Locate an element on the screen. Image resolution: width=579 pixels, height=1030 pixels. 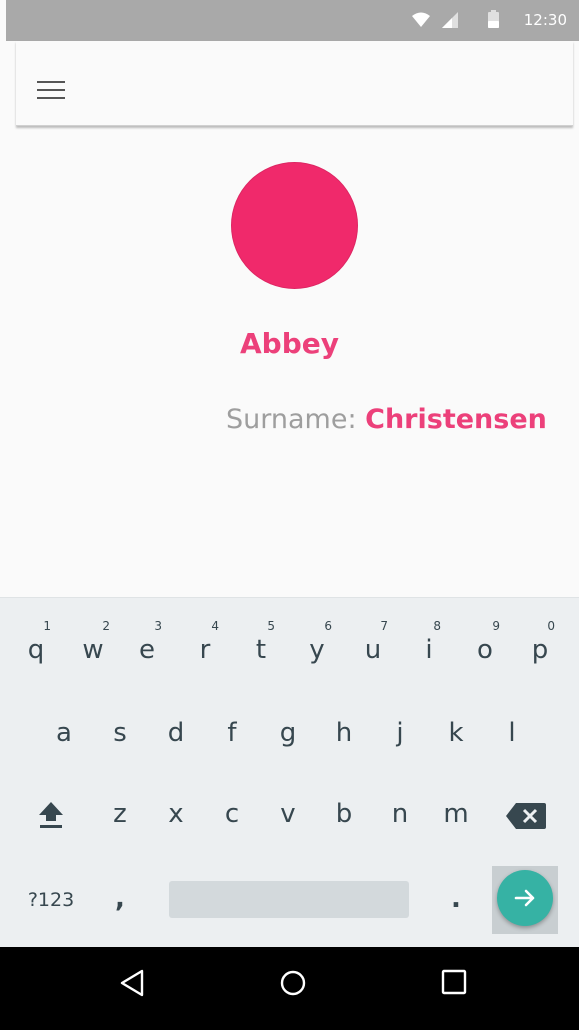
recents-icon is located at coordinates (454, 984).